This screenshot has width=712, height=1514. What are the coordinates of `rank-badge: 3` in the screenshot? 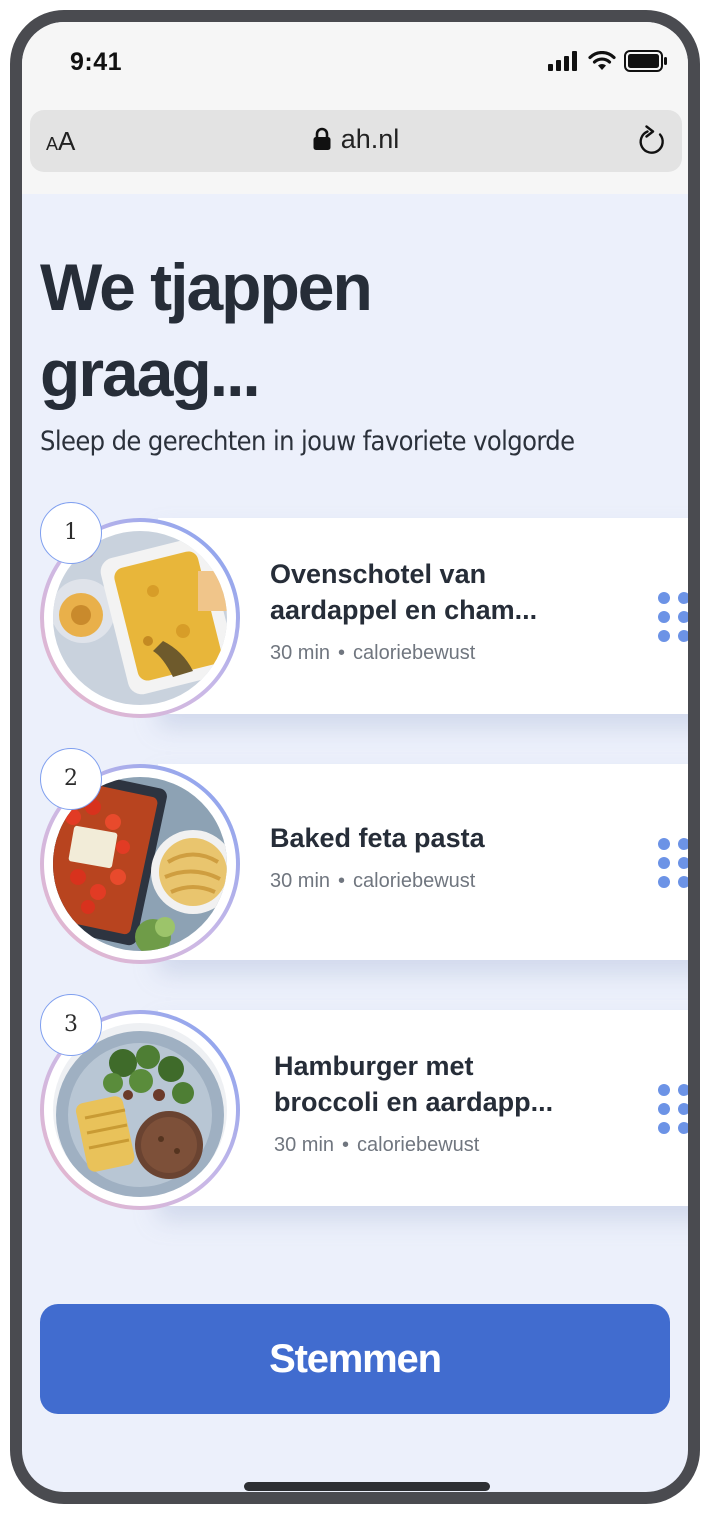 It's located at (71, 1025).